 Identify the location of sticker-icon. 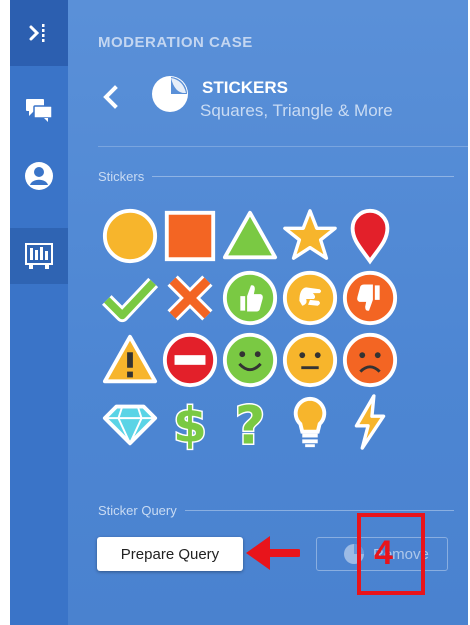
(170, 94).